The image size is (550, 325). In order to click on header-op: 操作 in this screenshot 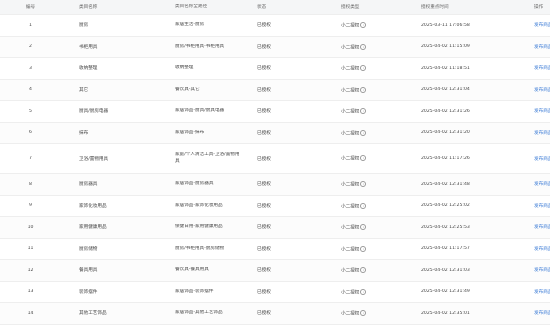, I will do `click(539, 7)`.